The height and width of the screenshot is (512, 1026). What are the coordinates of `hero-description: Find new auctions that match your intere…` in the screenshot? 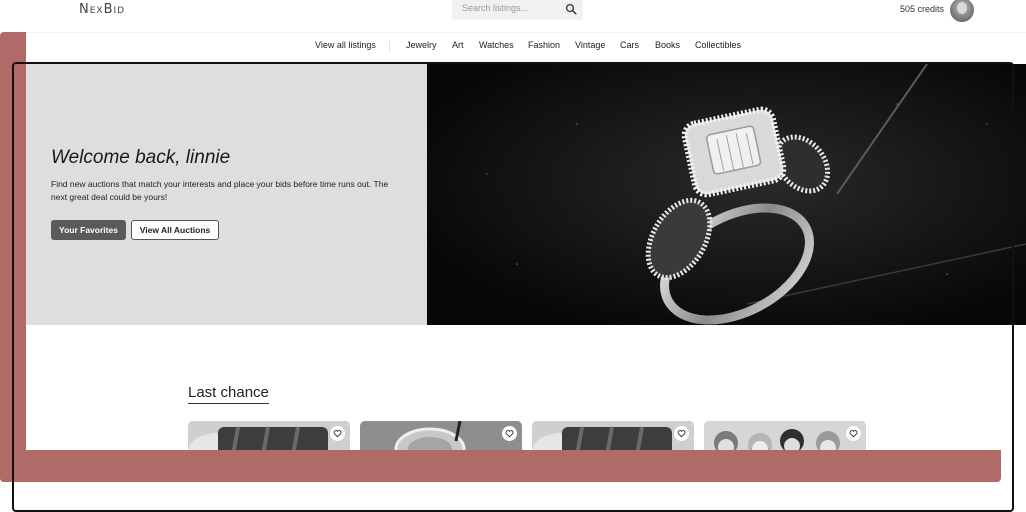 It's located at (220, 190).